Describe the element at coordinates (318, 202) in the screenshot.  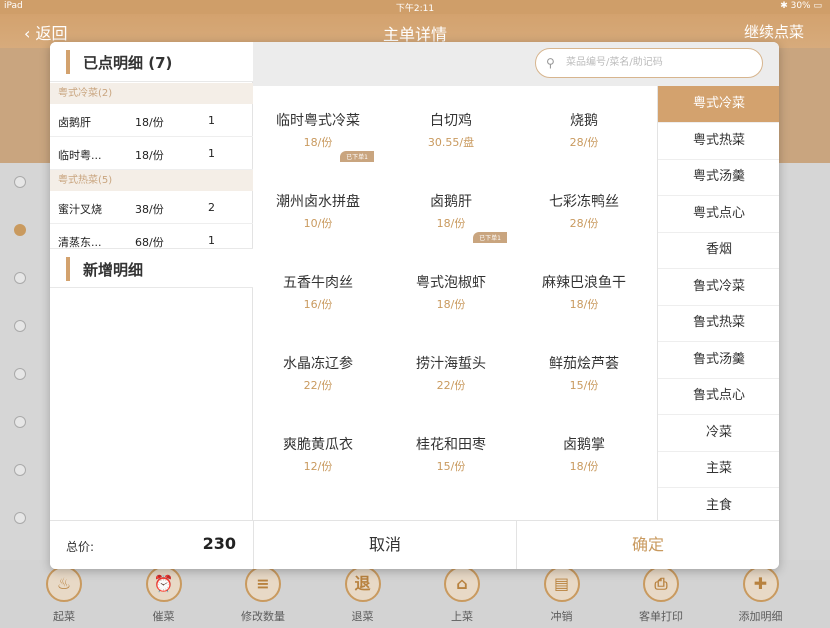
I see `dish-name: 潮州卤水拼盘` at that location.